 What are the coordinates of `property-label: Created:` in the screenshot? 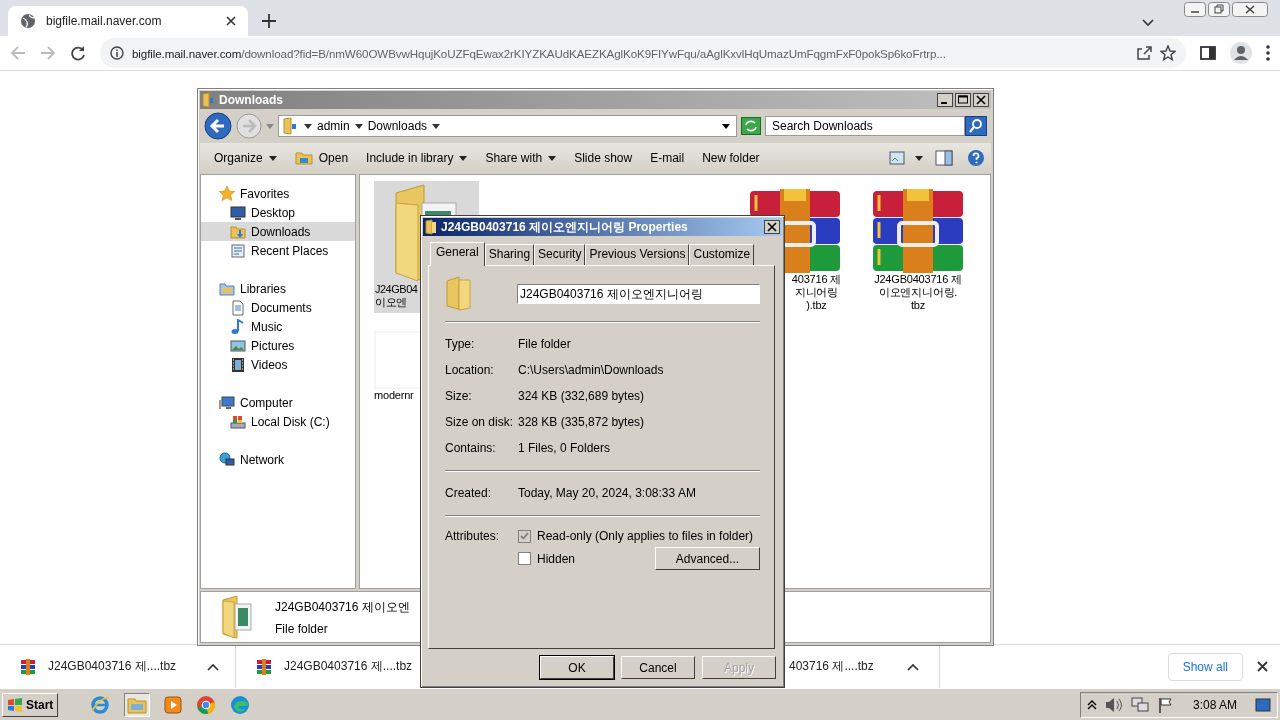 It's located at (469, 493).